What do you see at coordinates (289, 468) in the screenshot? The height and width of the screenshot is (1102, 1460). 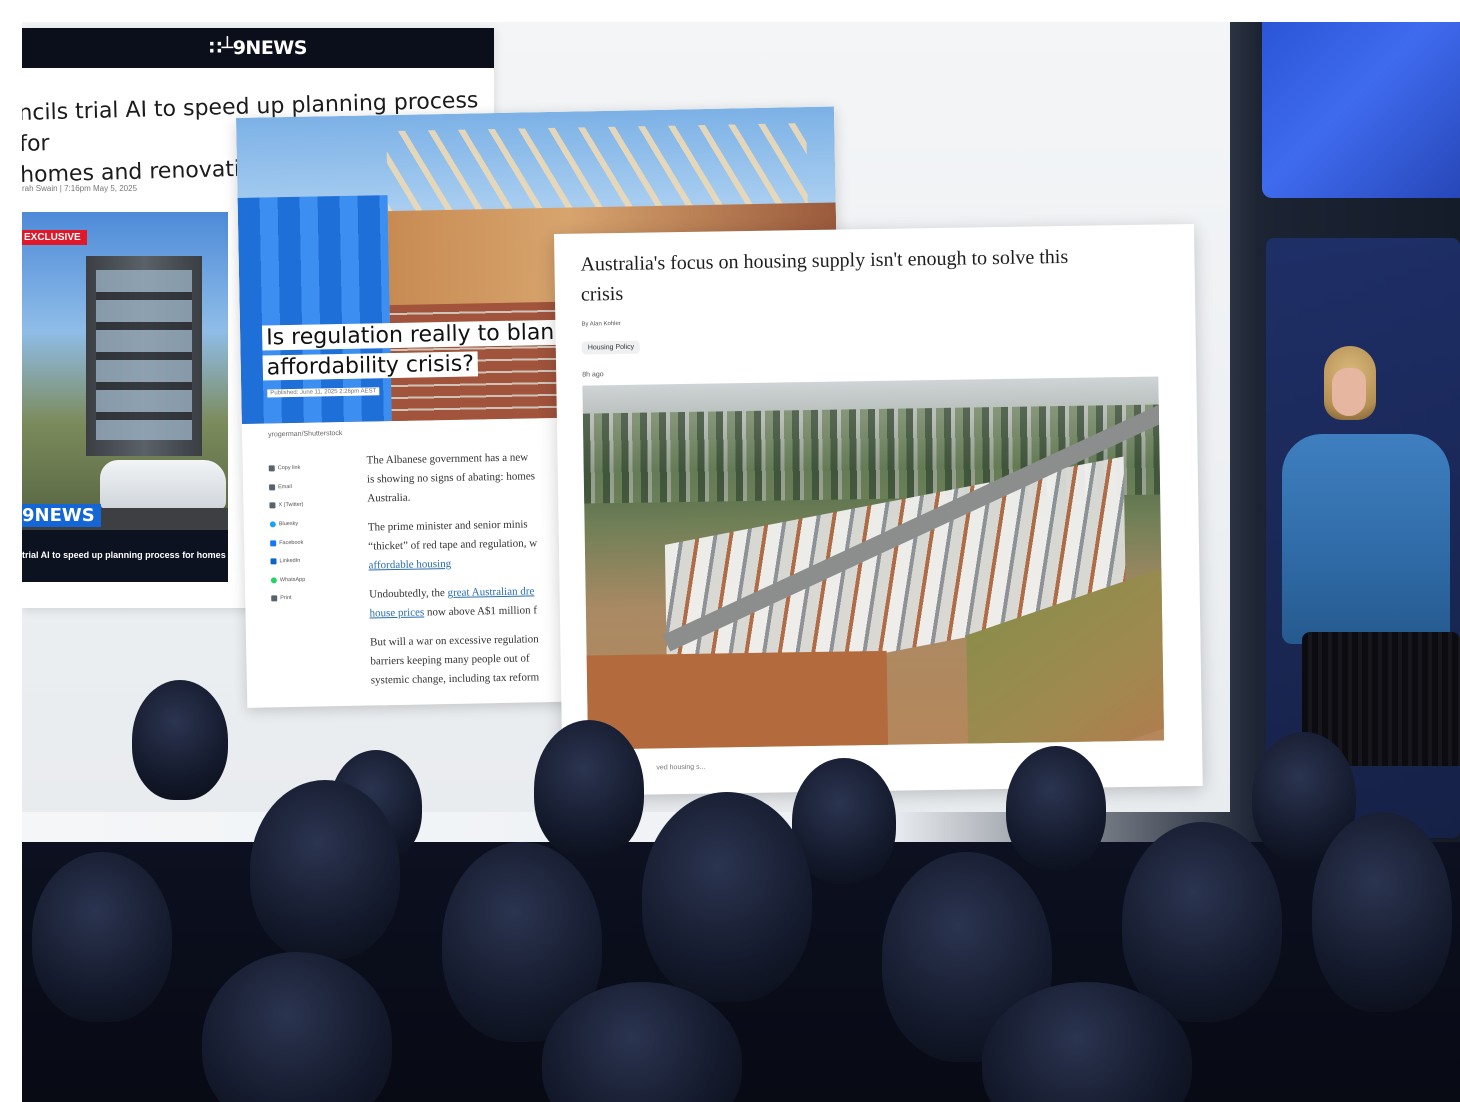 I see `share-label: Copy link` at bounding box center [289, 468].